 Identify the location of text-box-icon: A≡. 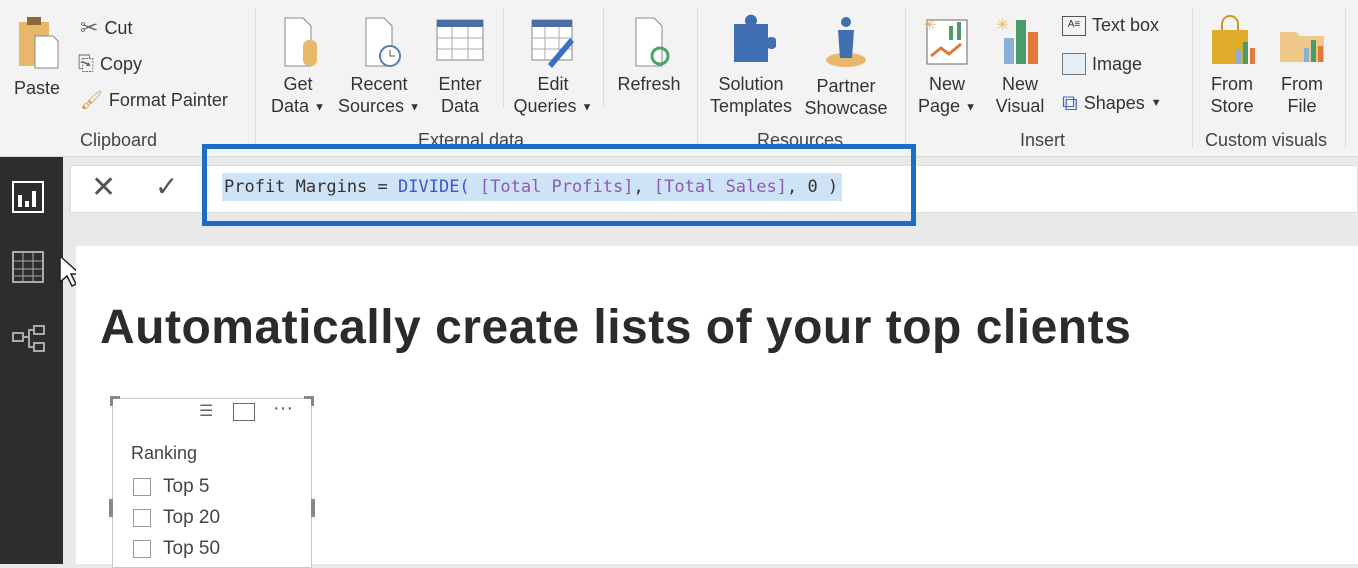
(1074, 25).